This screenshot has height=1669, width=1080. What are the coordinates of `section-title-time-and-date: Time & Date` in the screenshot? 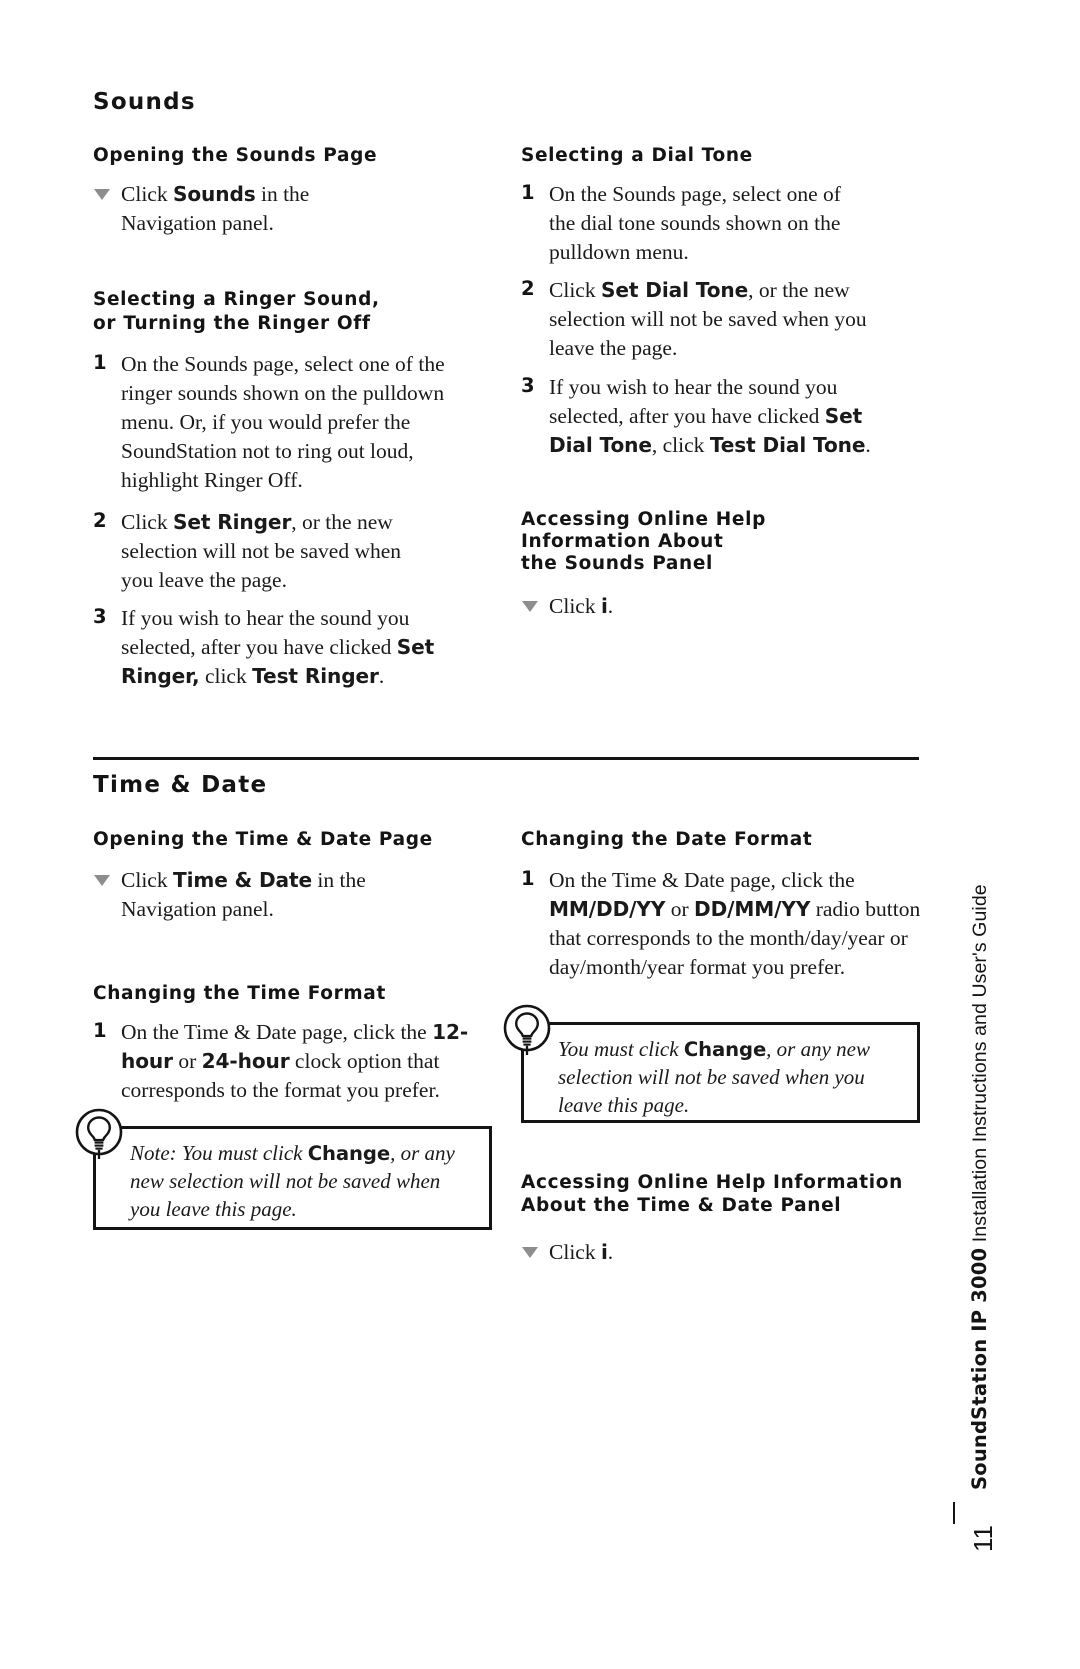 It's located at (180, 785).